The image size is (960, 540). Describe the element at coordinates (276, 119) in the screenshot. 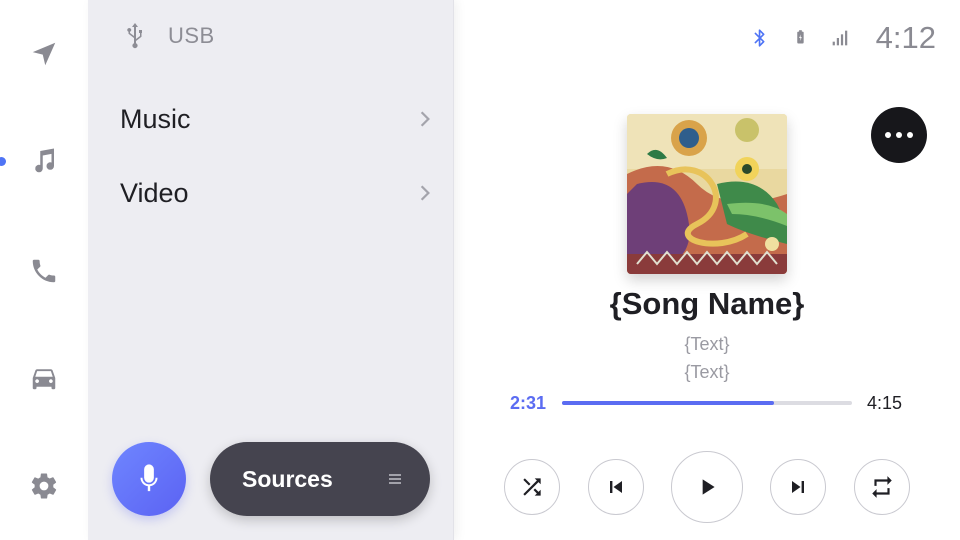

I see `menu-item-music: Music` at that location.